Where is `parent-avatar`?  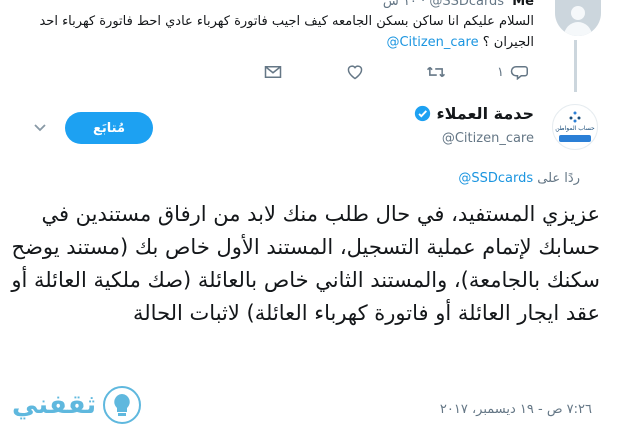
parent-avatar is located at coordinates (578, 18).